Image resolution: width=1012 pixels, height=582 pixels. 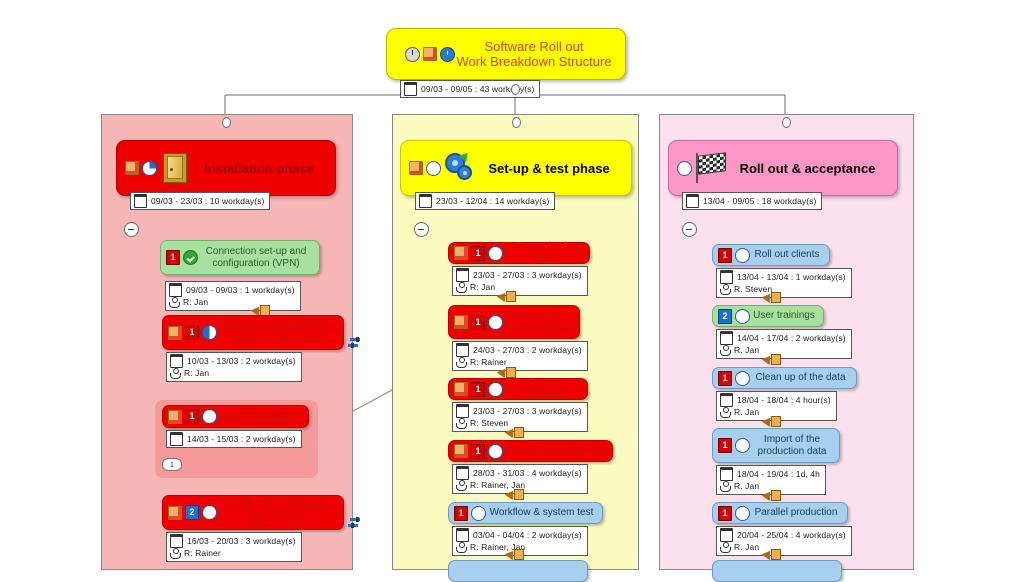 What do you see at coordinates (234, 547) in the screenshot?
I see `task-infobox-configuration-backup: 16/03 - 20/03 : 3 workday(s) R: Rainer` at bounding box center [234, 547].